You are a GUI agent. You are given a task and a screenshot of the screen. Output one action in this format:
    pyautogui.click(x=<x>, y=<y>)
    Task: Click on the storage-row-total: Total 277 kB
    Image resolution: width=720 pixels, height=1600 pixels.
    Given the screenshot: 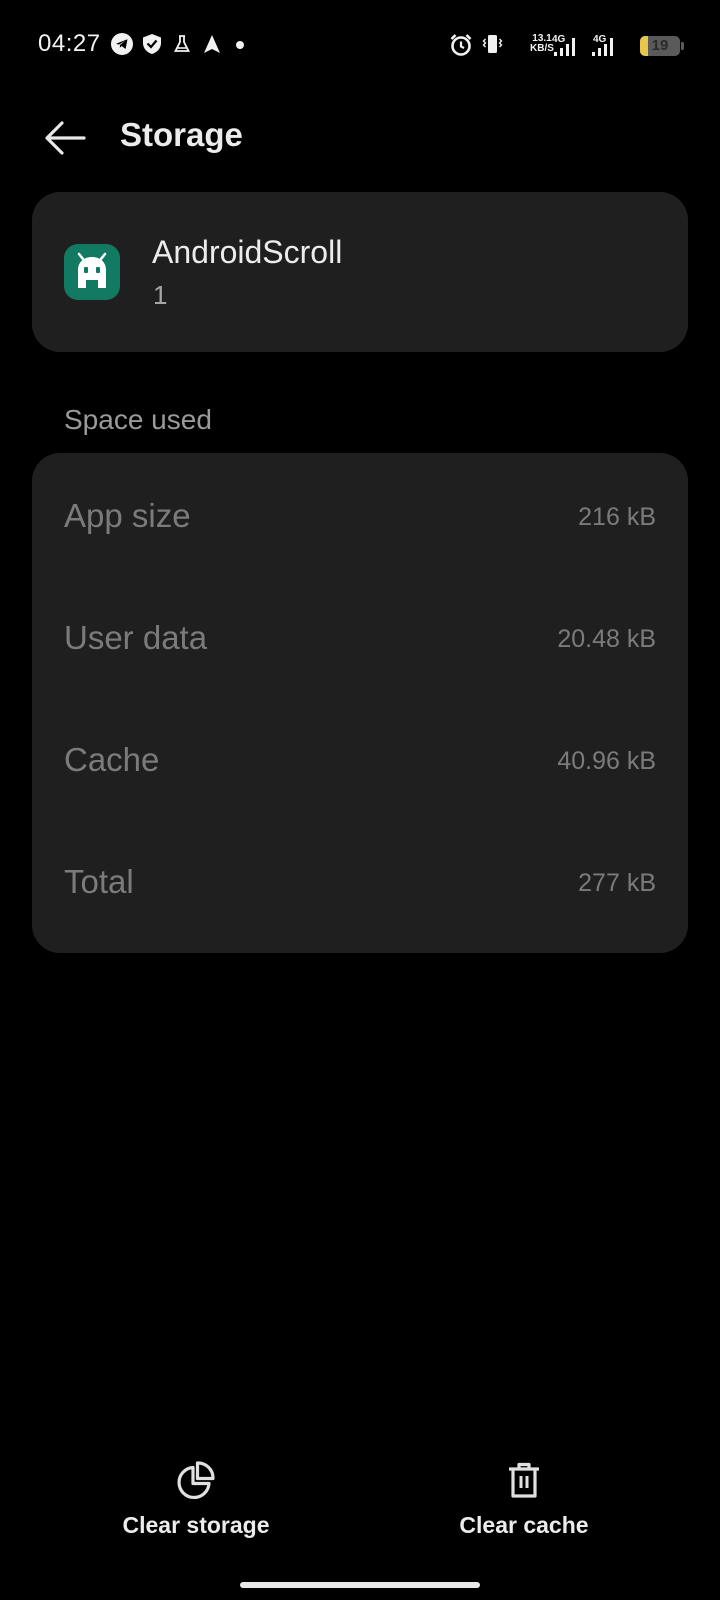 What is the action you would take?
    pyautogui.click(x=360, y=881)
    